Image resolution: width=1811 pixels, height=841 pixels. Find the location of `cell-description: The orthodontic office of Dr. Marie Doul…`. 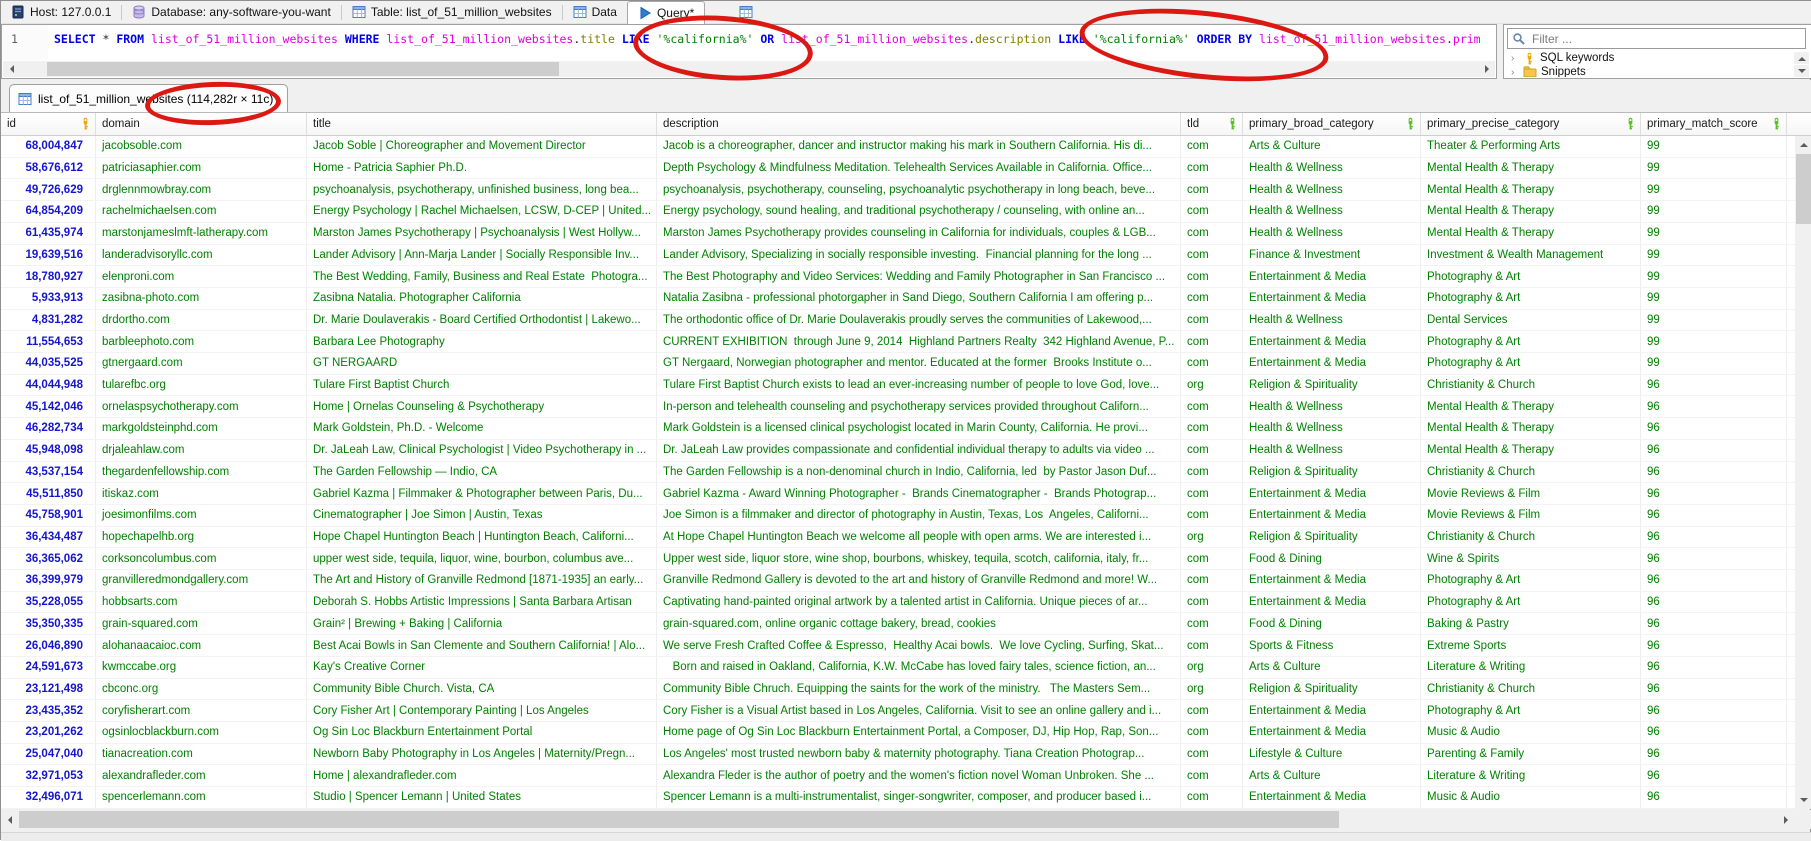

cell-description: The orthodontic office of Dr. Marie Doul… is located at coordinates (919, 320).